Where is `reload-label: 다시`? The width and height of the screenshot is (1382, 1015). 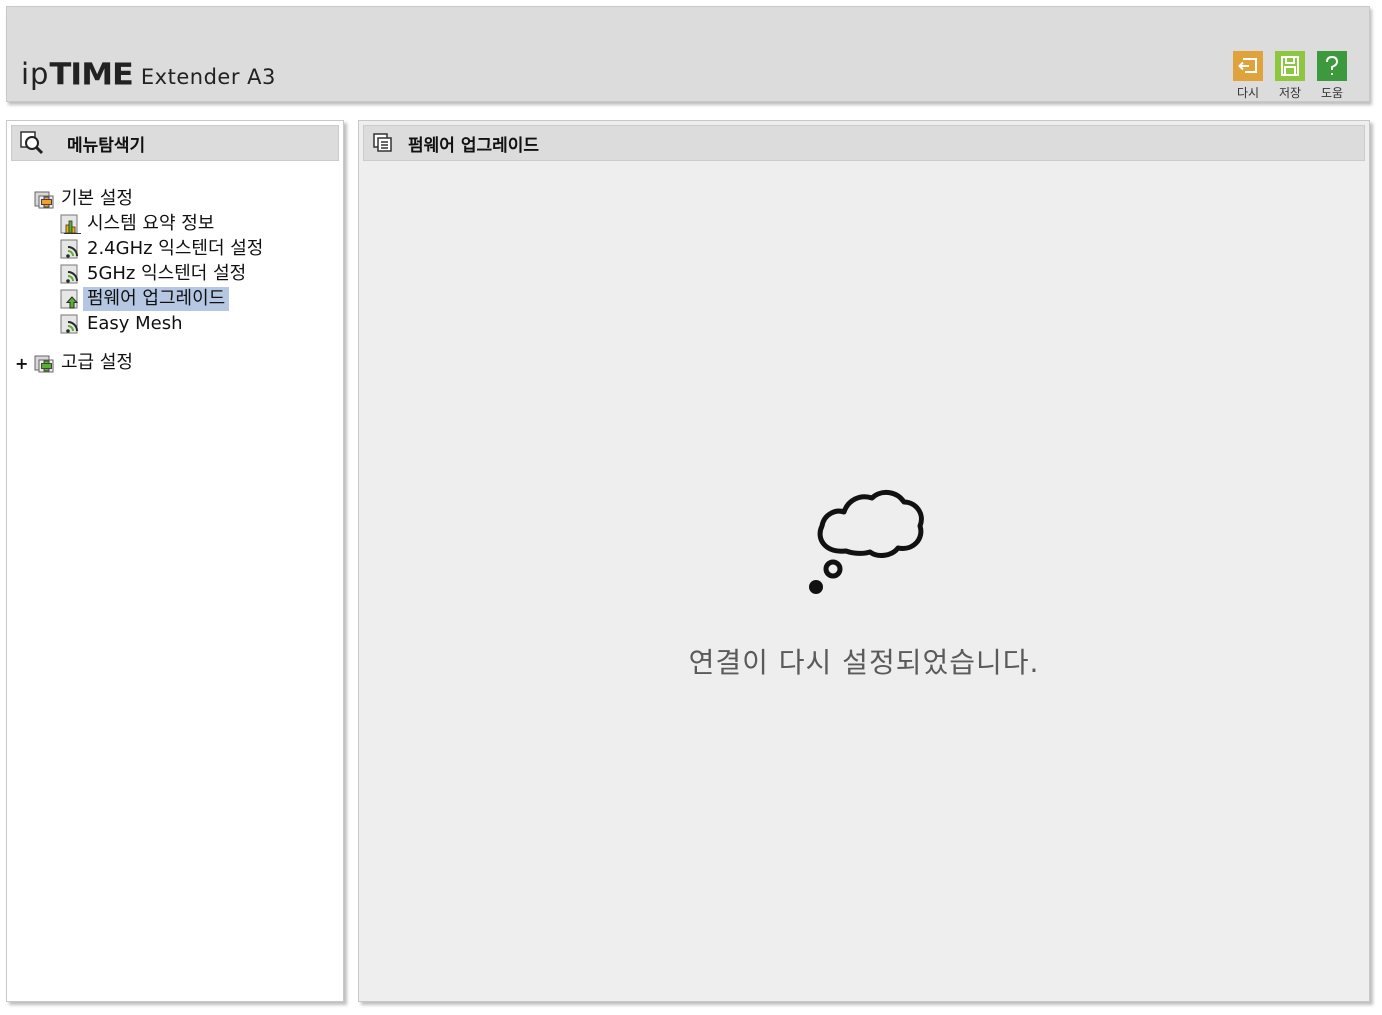
reload-label: 다시 is located at coordinates (1248, 93).